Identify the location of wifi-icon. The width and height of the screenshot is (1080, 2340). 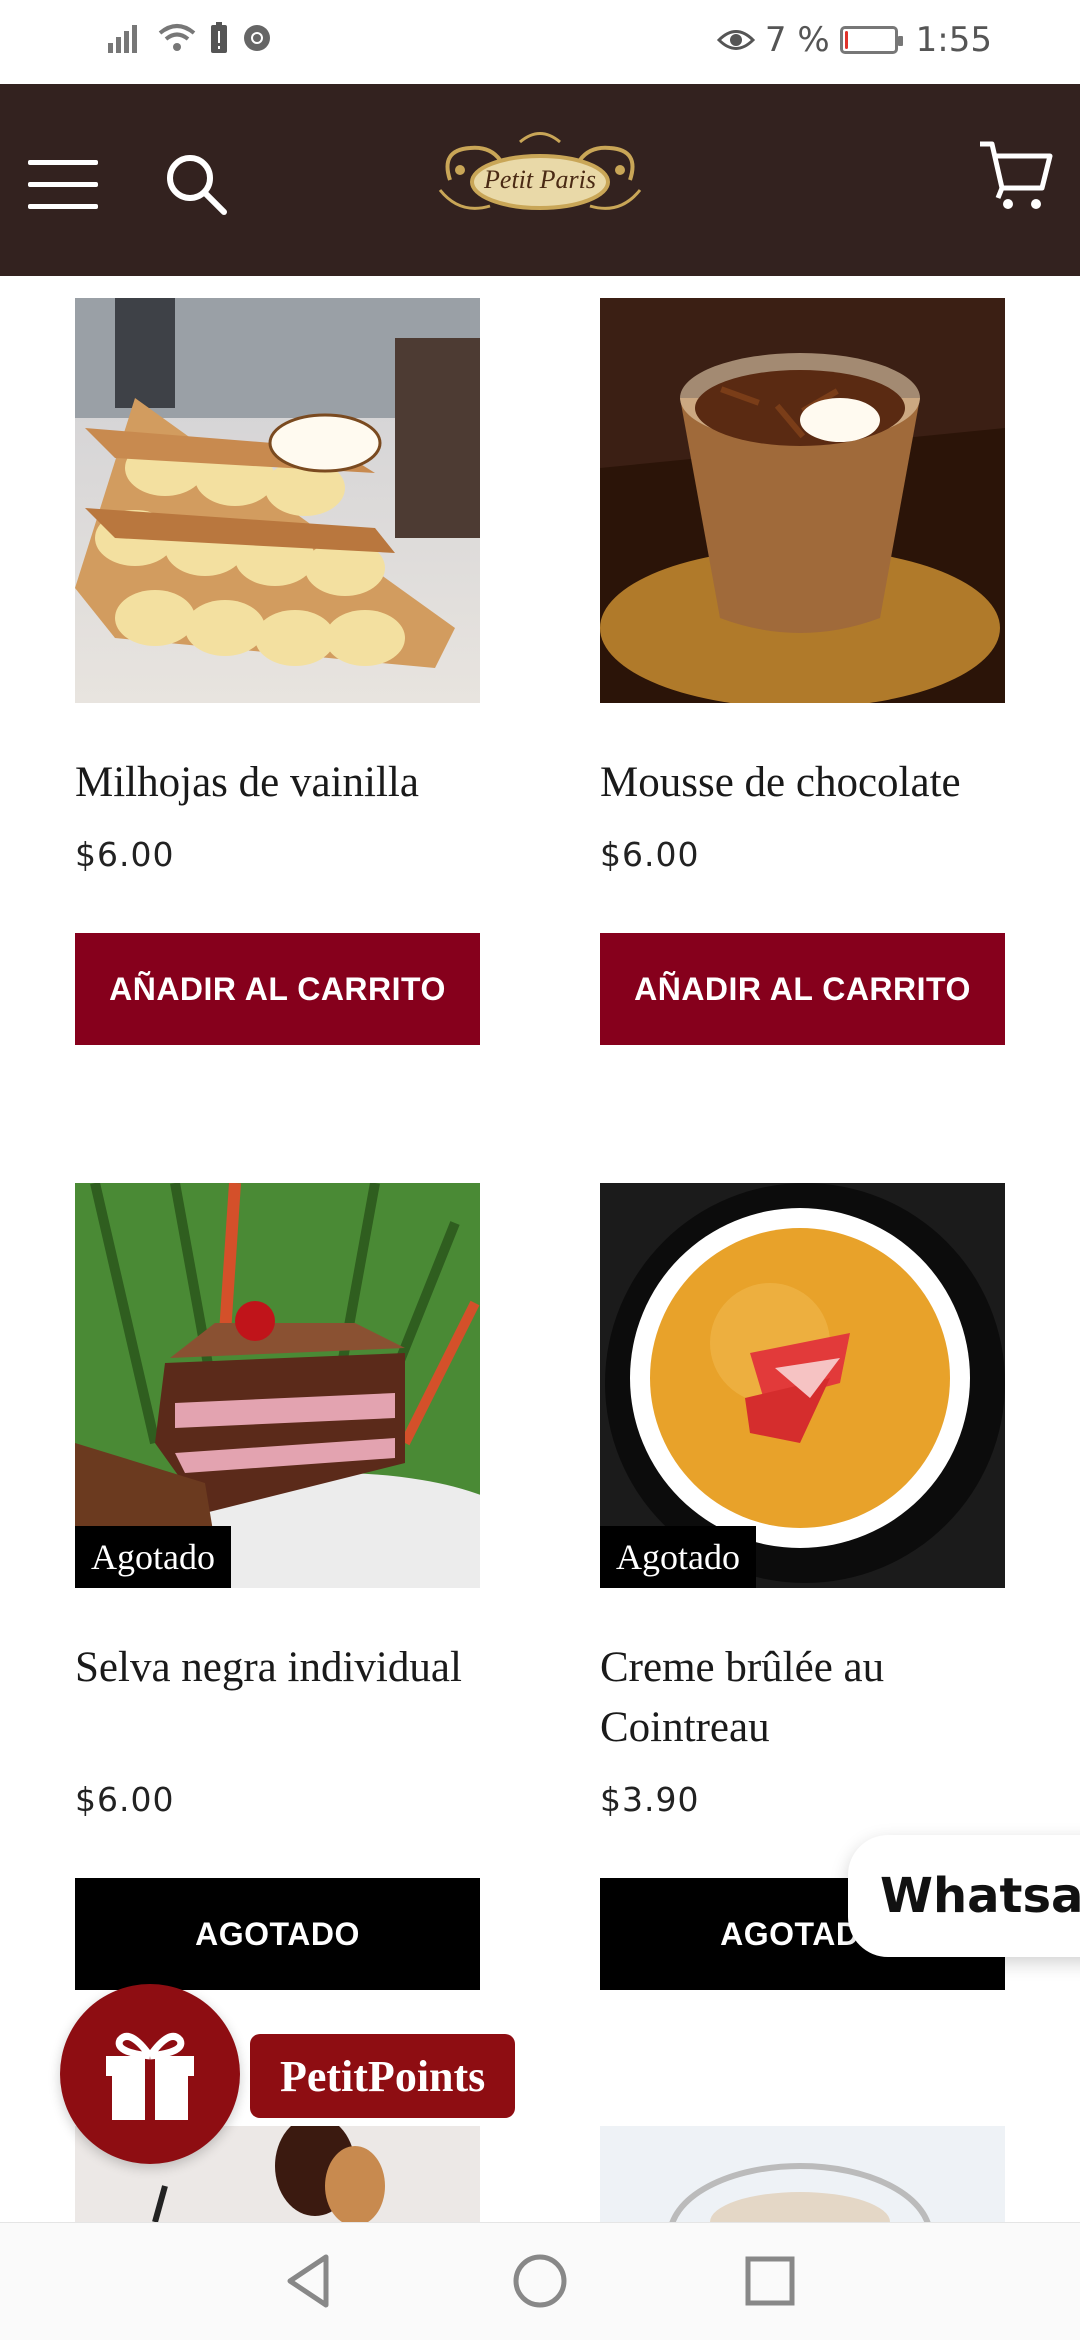
(177, 37).